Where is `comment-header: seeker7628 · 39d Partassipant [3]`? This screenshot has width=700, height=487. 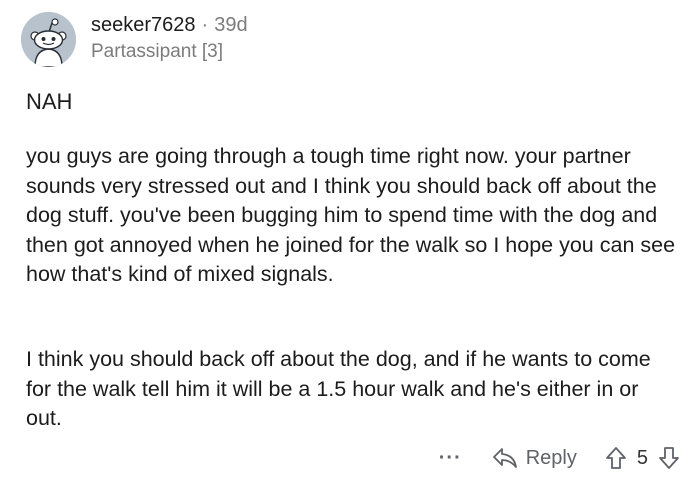 comment-header: seeker7628 · 39d Partassipant [3] is located at coordinates (134, 39).